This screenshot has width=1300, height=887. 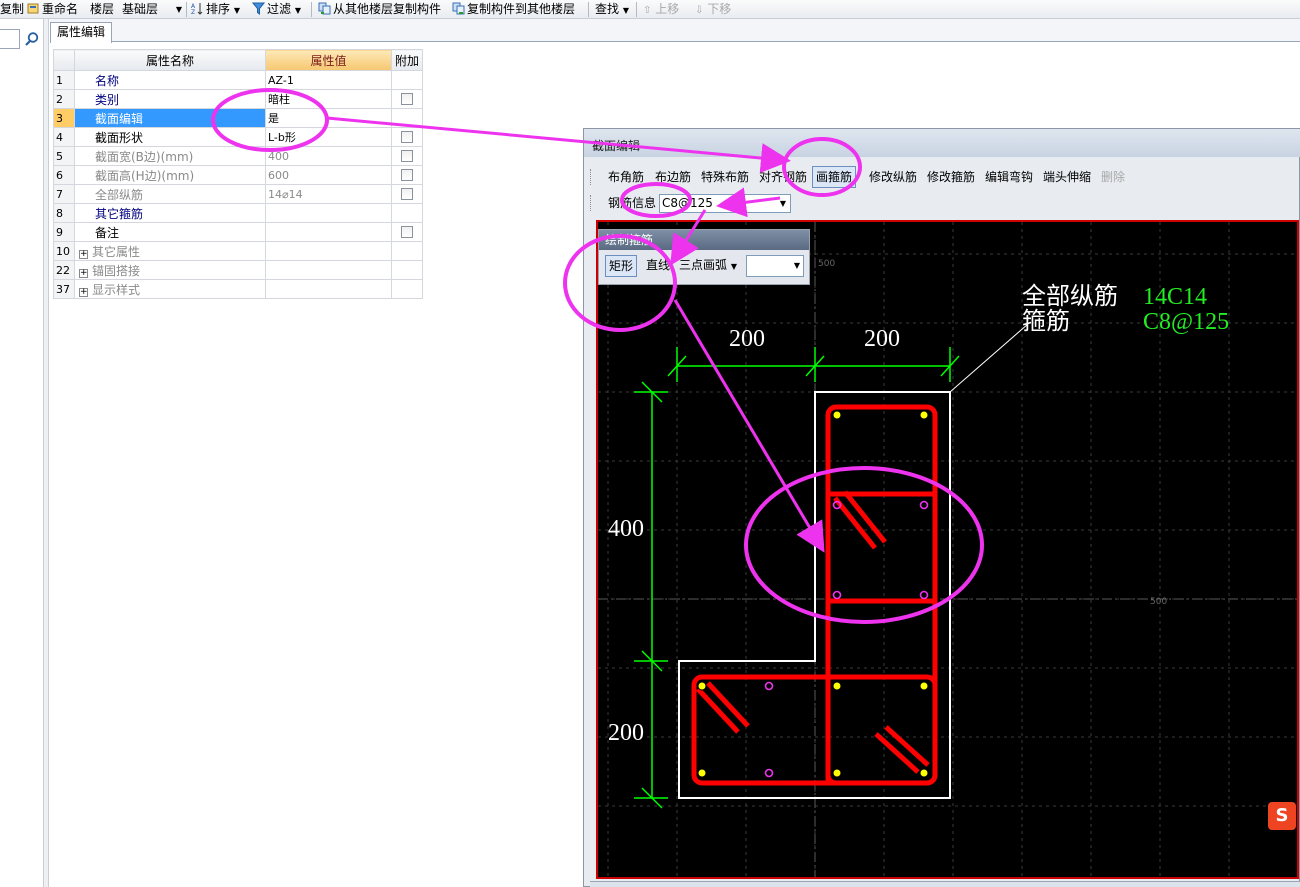 I want to click on property-name: 截面宽(B边)(mm), so click(x=170, y=156).